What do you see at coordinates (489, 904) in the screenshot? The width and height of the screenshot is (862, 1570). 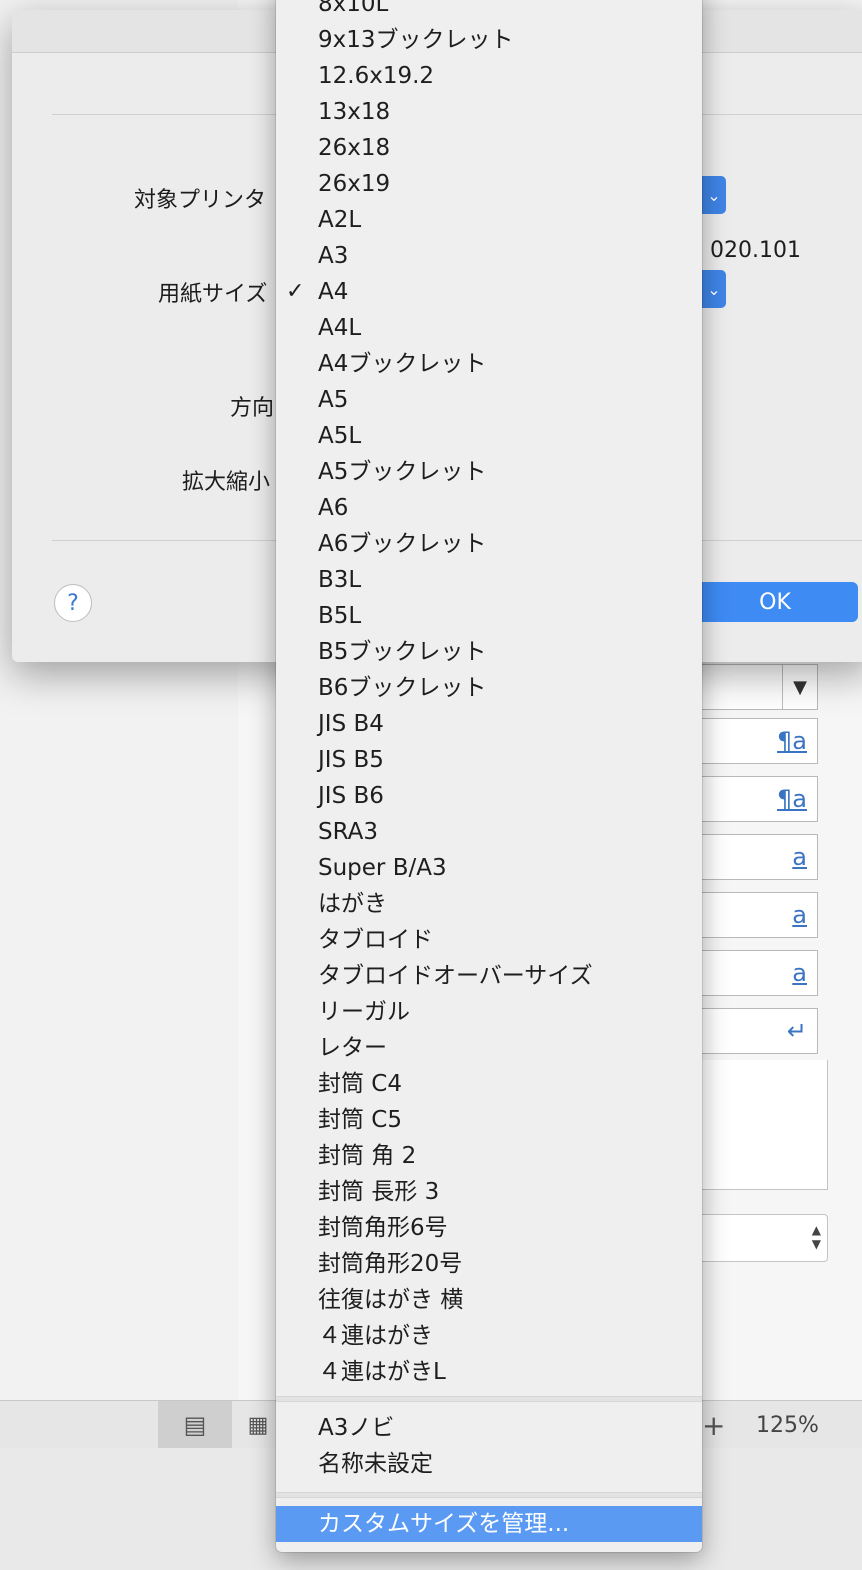 I see `menu-item-postcard: はがき` at bounding box center [489, 904].